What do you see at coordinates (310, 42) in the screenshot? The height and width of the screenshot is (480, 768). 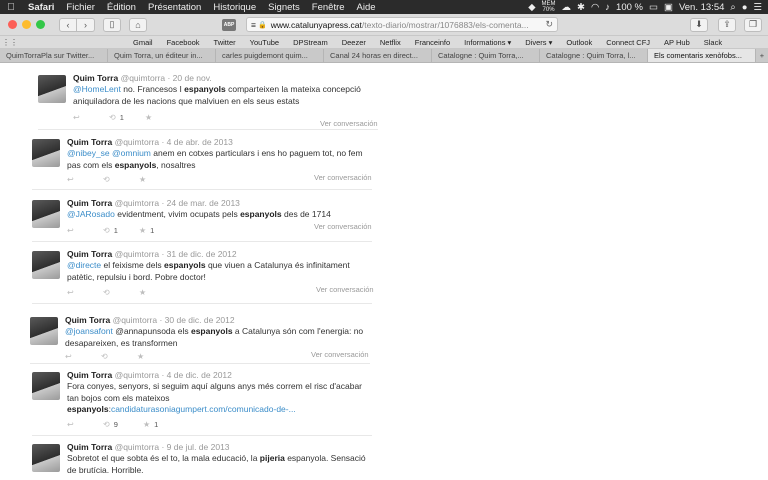 I see `favorite-dpstream: DPStream` at bounding box center [310, 42].